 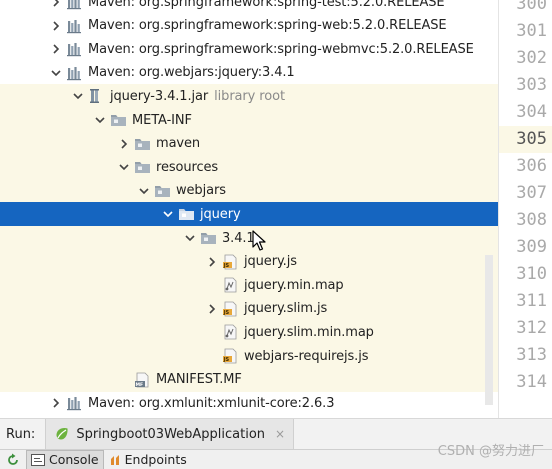 I want to click on endpoints-tab-label: Endpoints, so click(x=155, y=459).